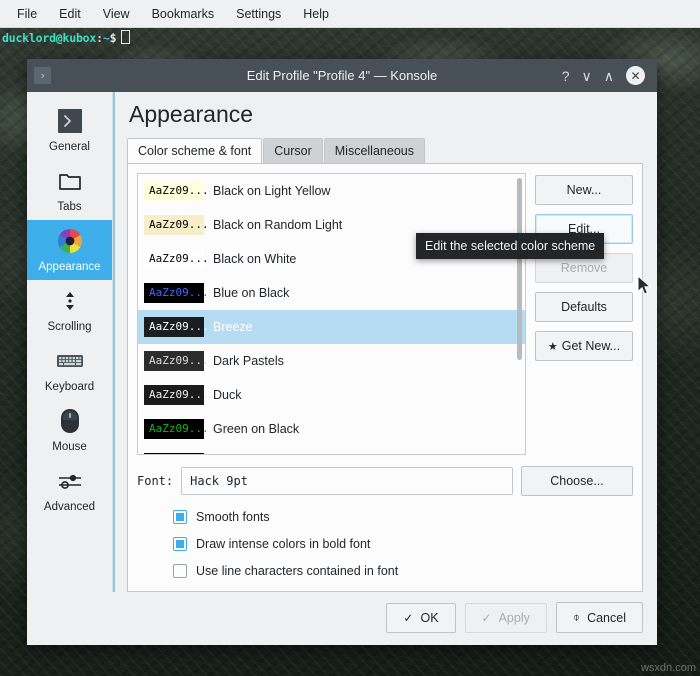 The image size is (700, 676). What do you see at coordinates (331, 191) in the screenshot?
I see `list-item: AaZz09... Black on Light Yellow` at bounding box center [331, 191].